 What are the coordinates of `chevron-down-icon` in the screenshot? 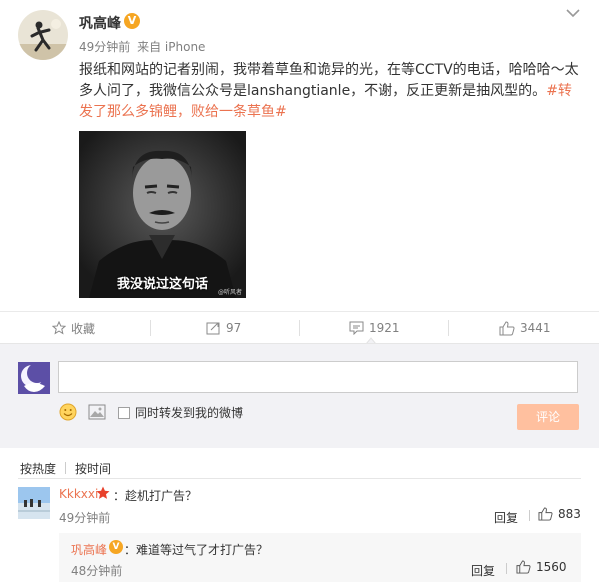 It's located at (573, 13).